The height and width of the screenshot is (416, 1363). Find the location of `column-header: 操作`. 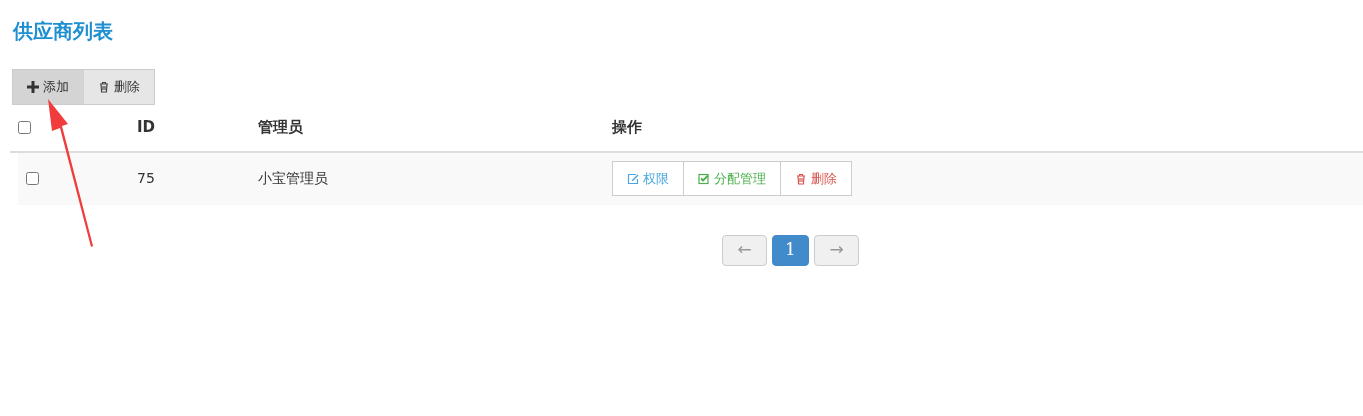

column-header: 操作 is located at coordinates (627, 128).